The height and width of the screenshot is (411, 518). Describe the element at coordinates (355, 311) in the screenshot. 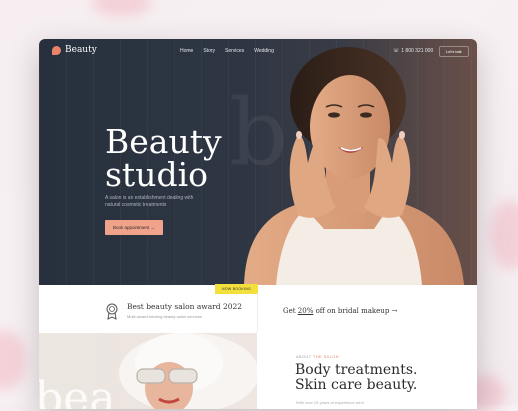

I see `promo-text-after: off on bridal makeup →` at that location.